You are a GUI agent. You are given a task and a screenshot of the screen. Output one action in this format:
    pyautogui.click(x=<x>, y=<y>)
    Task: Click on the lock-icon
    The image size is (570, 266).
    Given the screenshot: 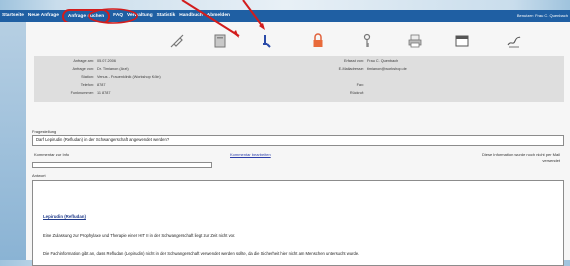 What is the action you would take?
    pyautogui.click(x=318, y=41)
    